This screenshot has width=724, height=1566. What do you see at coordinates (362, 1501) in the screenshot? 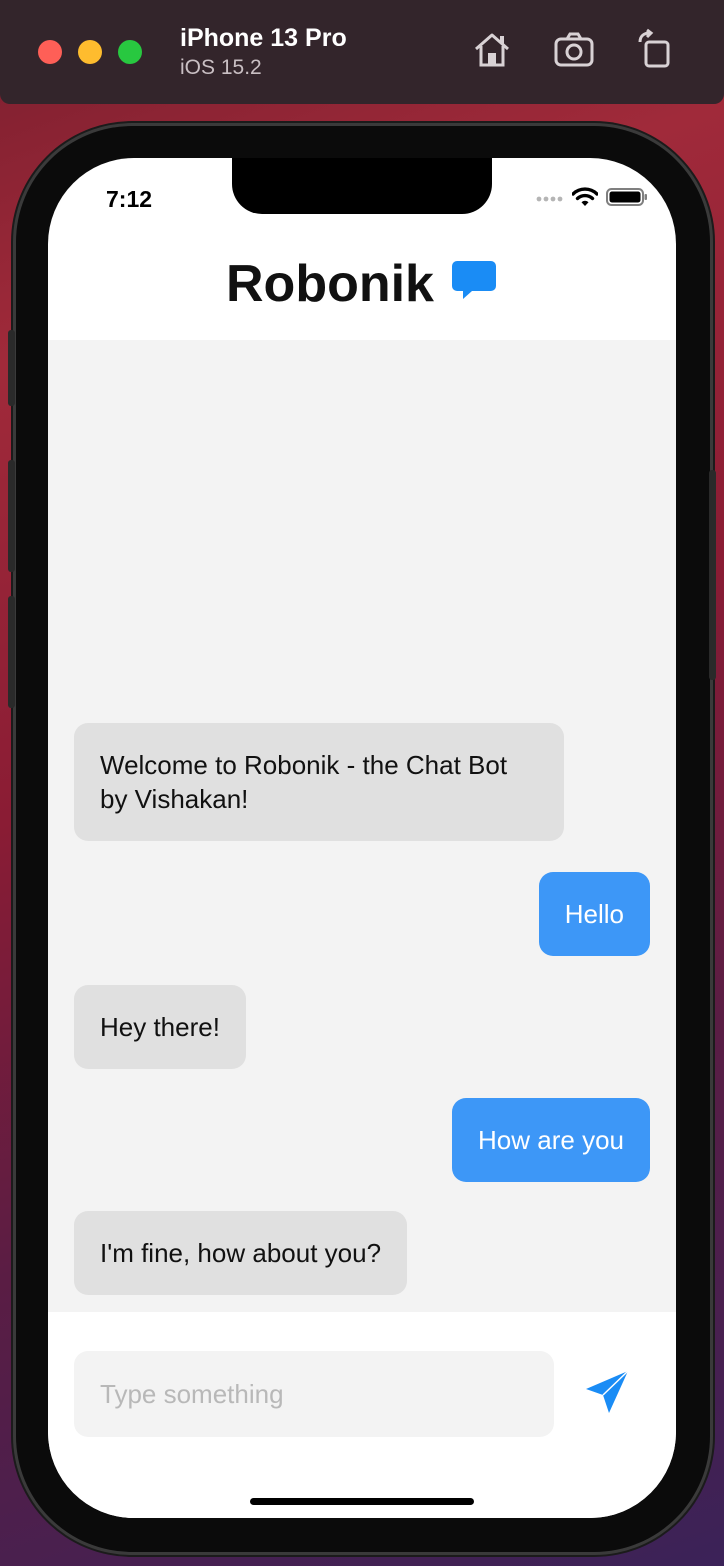
I see `home-indicator` at bounding box center [362, 1501].